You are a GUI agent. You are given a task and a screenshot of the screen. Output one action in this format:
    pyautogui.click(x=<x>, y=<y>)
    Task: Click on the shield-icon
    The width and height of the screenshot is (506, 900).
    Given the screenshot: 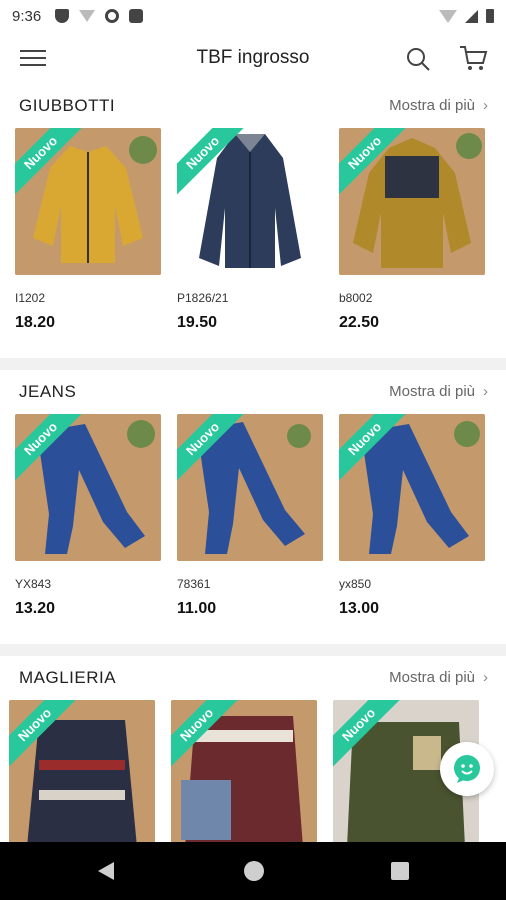 What is the action you would take?
    pyautogui.click(x=62, y=16)
    